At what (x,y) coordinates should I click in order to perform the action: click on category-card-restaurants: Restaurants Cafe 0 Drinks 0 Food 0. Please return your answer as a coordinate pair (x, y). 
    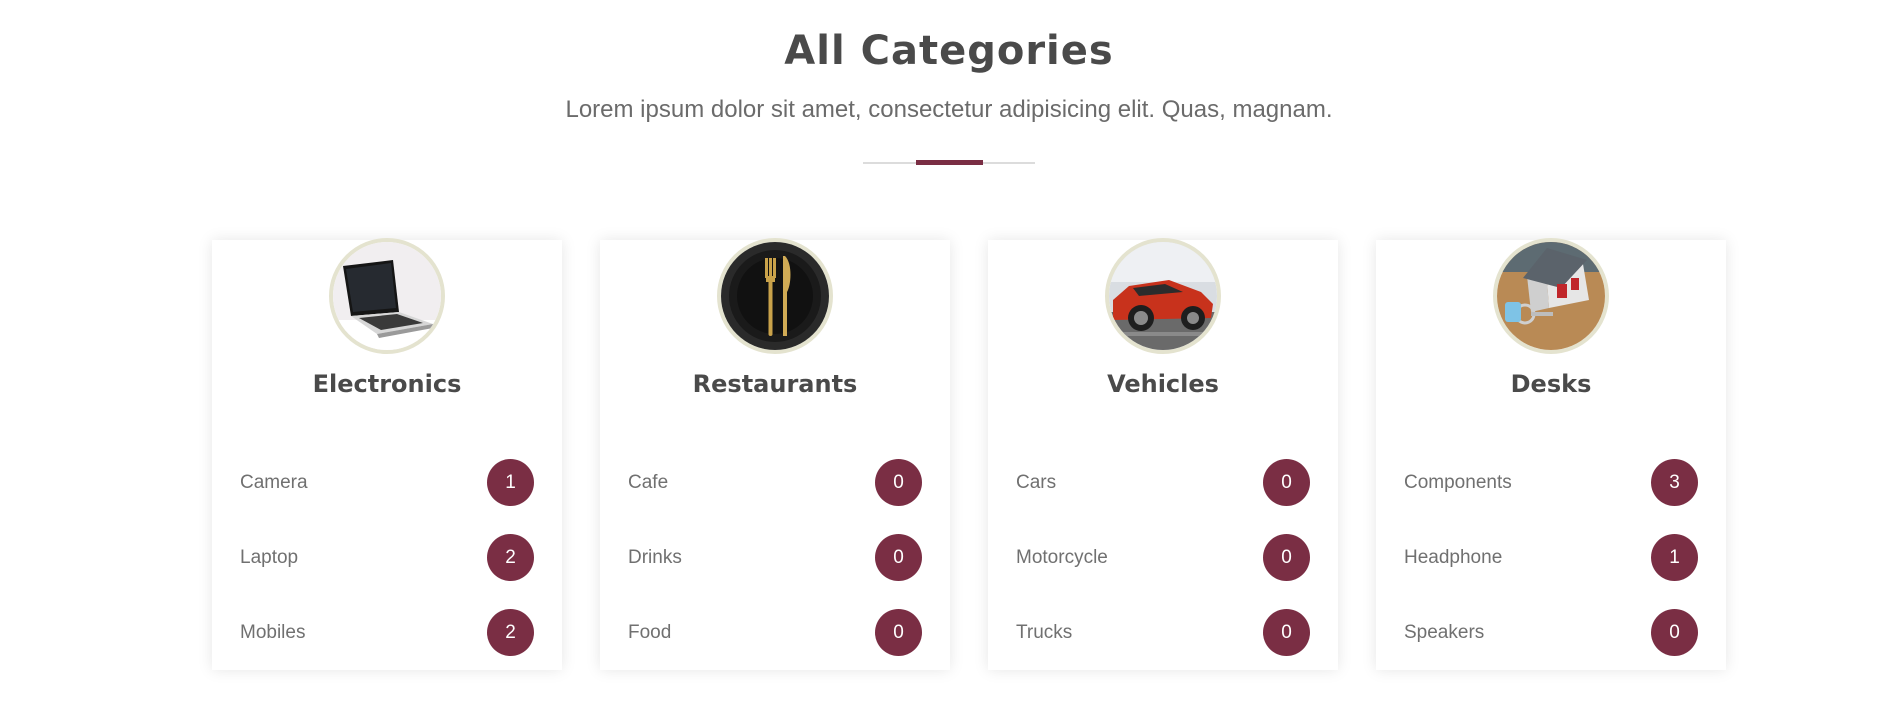
    Looking at the image, I should click on (775, 454).